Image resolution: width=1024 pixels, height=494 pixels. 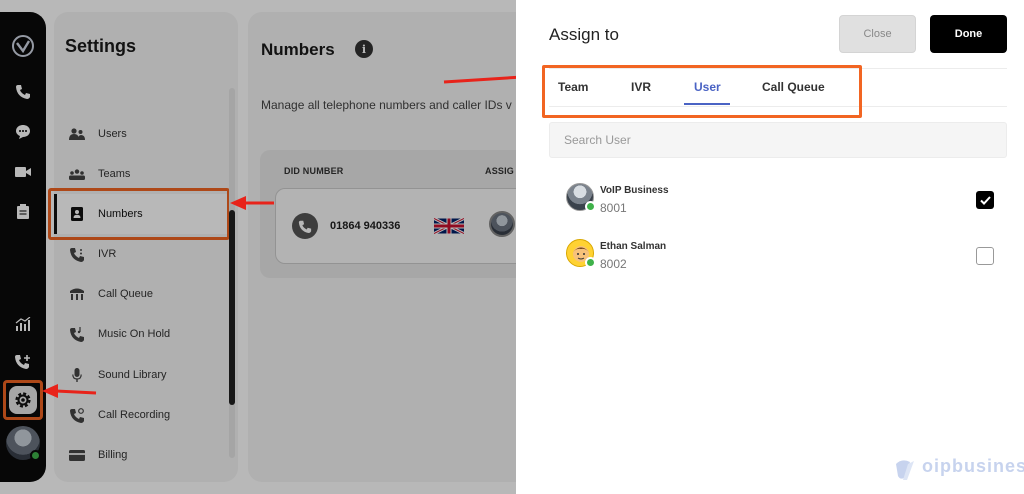 What do you see at coordinates (69, 391) in the screenshot?
I see `arrow-to-settings-icon` at bounding box center [69, 391].